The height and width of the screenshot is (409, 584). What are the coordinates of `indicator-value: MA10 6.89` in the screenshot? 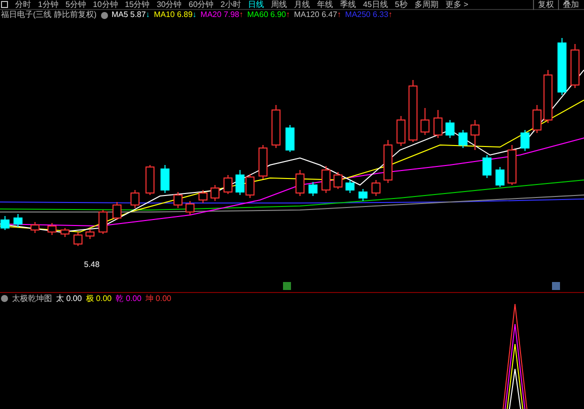 It's located at (173, 15).